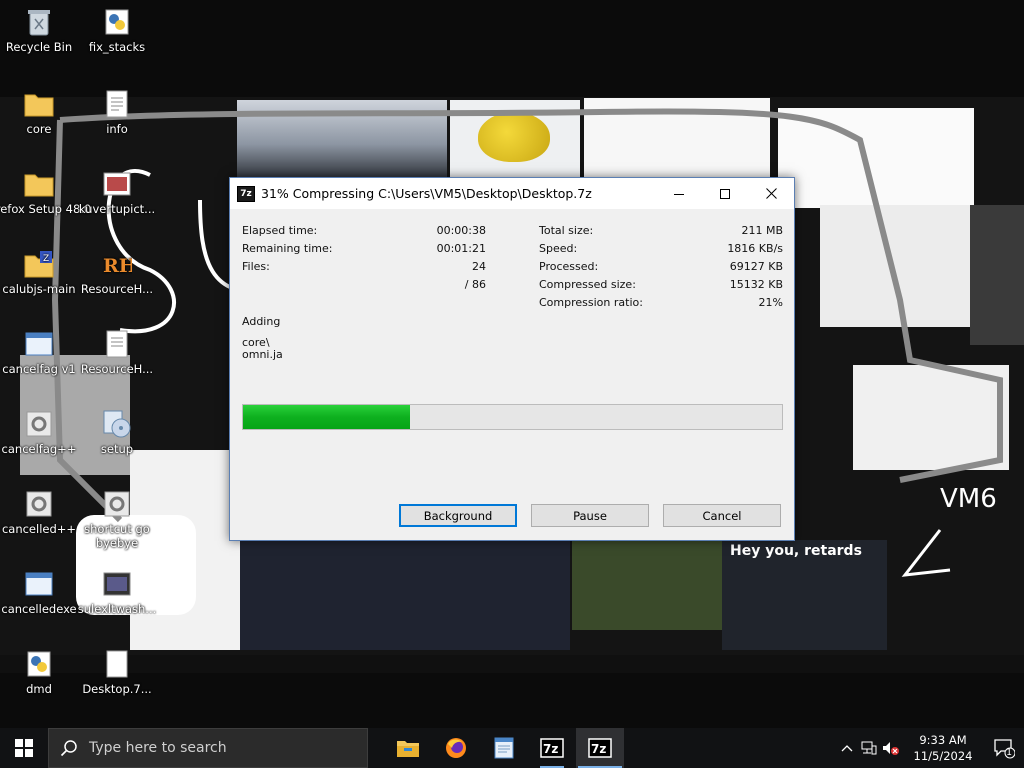 The image size is (1024, 768). What do you see at coordinates (756, 284) in the screenshot?
I see `compressed-size-value: 15132 KB` at bounding box center [756, 284].